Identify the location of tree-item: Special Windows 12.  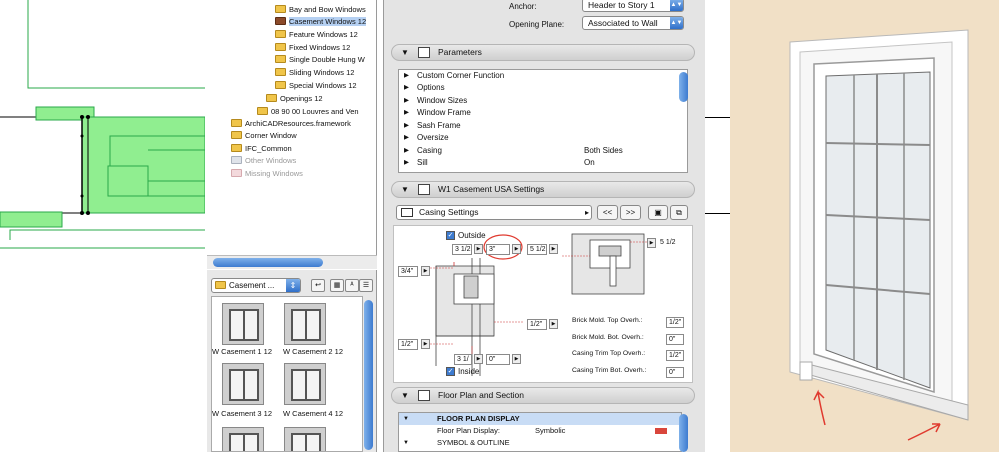
(316, 86).